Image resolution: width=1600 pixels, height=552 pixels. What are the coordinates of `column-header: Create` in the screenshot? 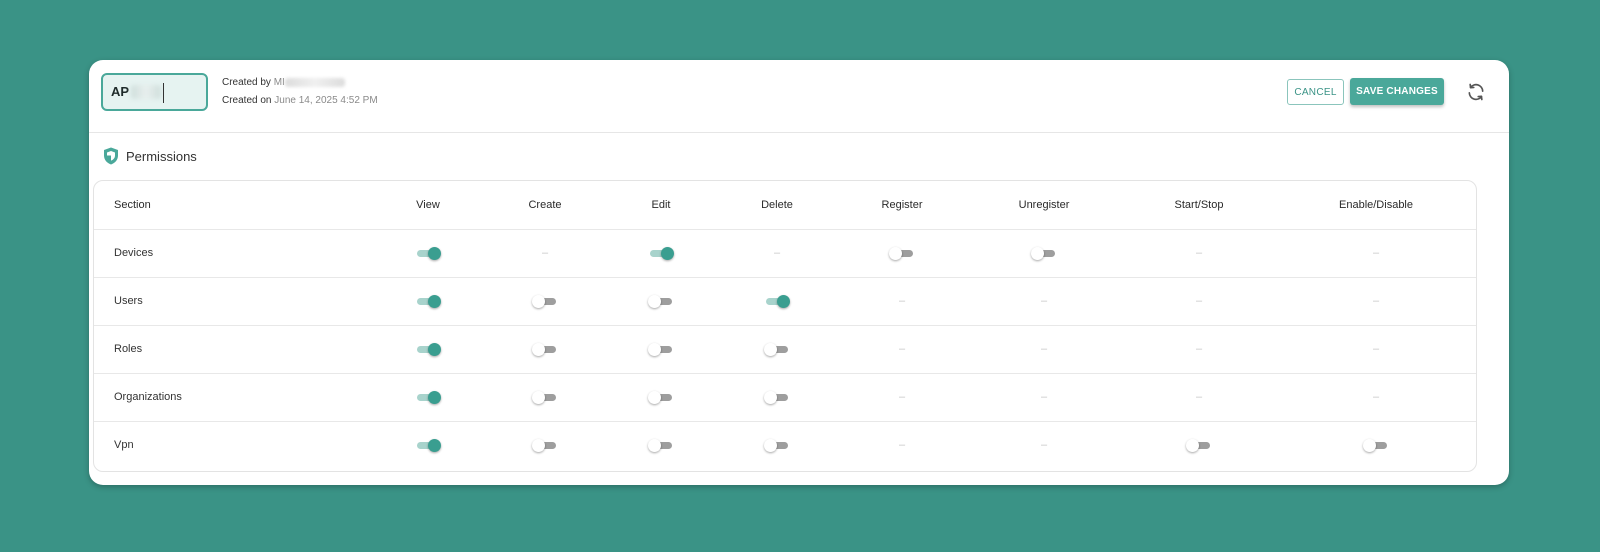 It's located at (545, 205).